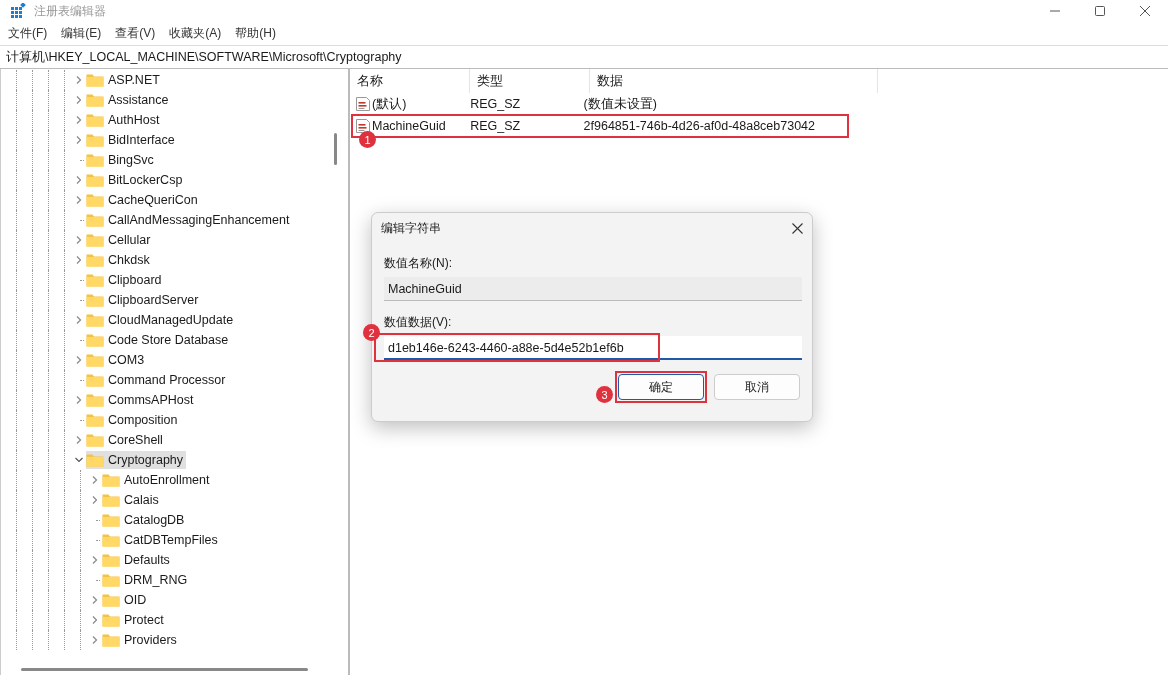 The width and height of the screenshot is (1168, 675). Describe the element at coordinates (195, 33) in the screenshot. I see `menu-item: 收藏夹(A)` at that location.